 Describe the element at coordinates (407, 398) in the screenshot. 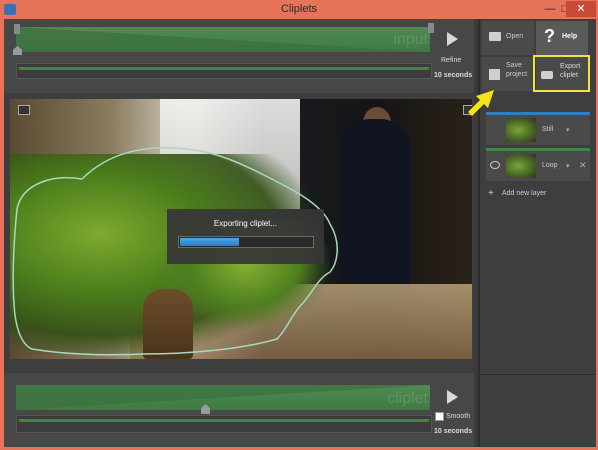

I see `output-watermark: cliplet` at that location.